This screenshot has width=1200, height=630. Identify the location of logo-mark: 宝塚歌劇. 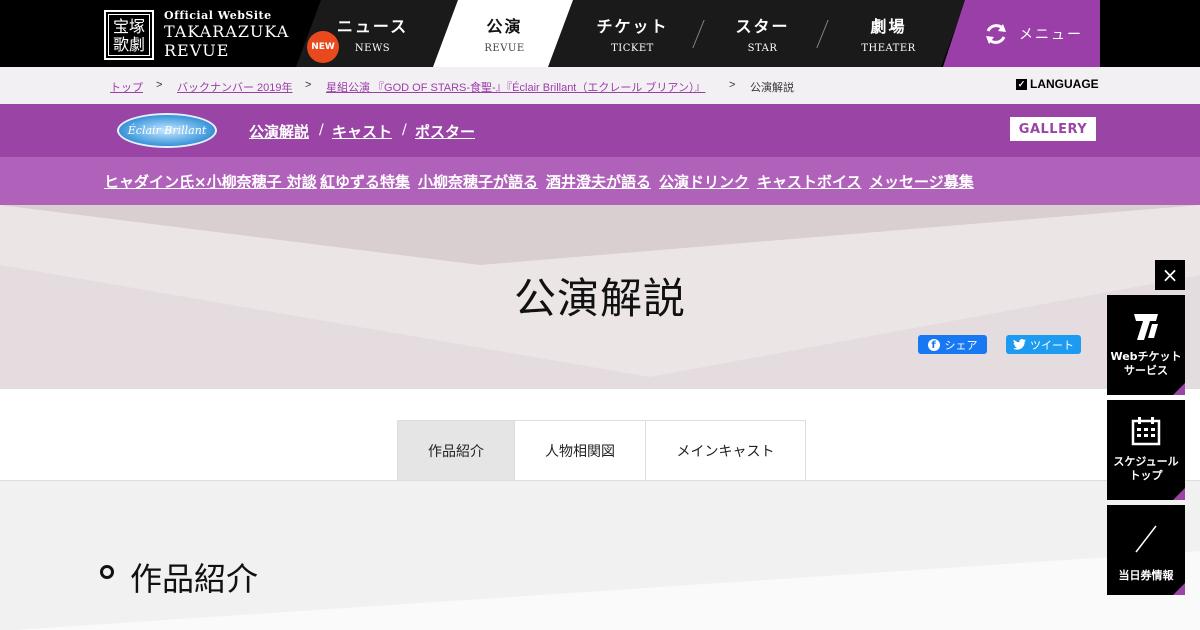
(129, 34).